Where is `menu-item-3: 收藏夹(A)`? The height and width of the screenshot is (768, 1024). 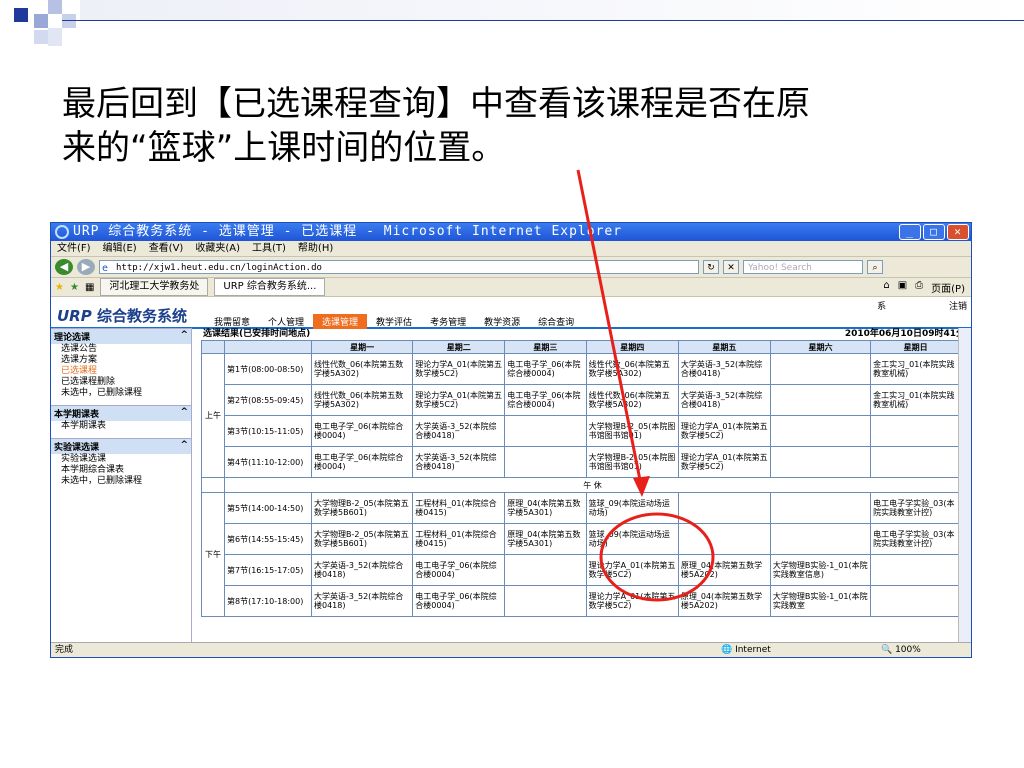
menu-item-3: 收藏夹(A) is located at coordinates (217, 248).